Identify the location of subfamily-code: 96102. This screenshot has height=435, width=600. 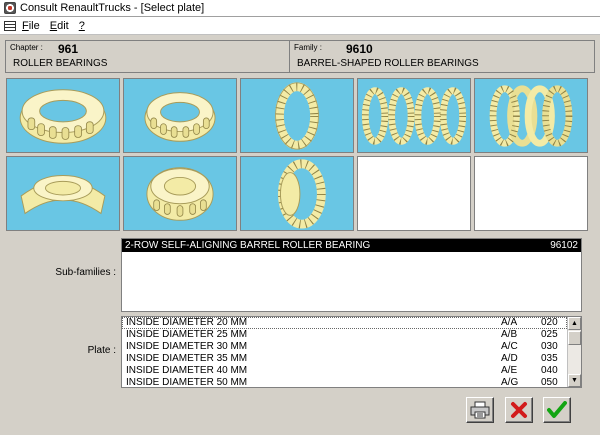
(564, 245).